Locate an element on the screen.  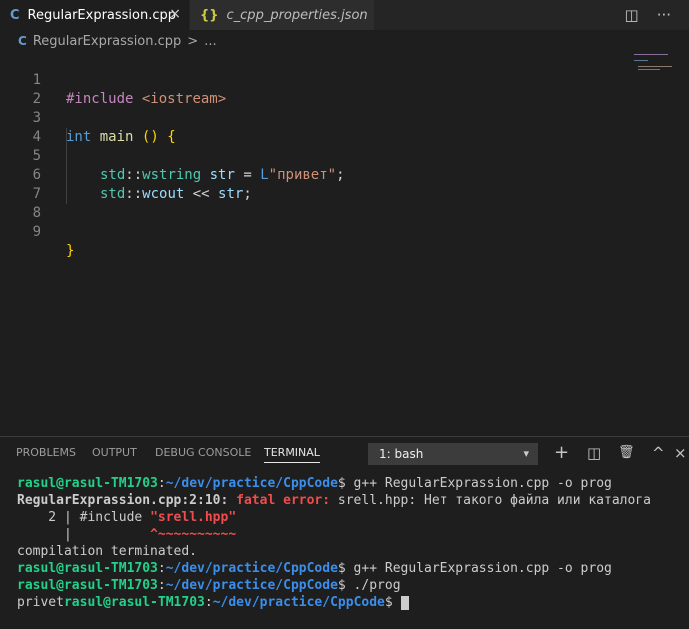
close-icon: × is located at coordinates (175, 14).